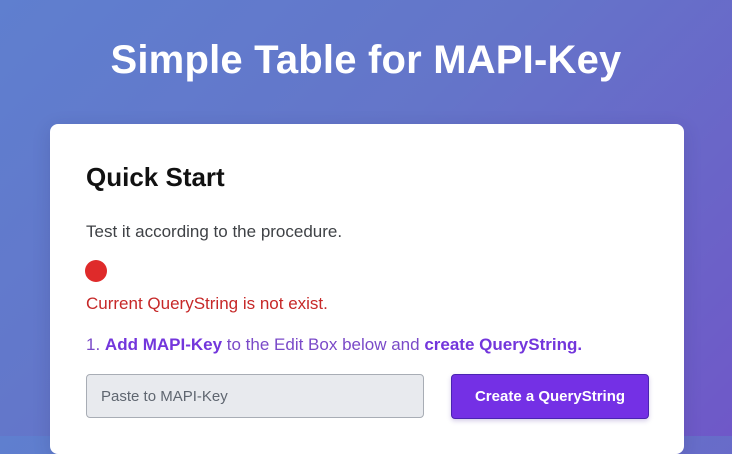  I want to click on querystring-status-message: Current QueryString is not exist., so click(207, 303).